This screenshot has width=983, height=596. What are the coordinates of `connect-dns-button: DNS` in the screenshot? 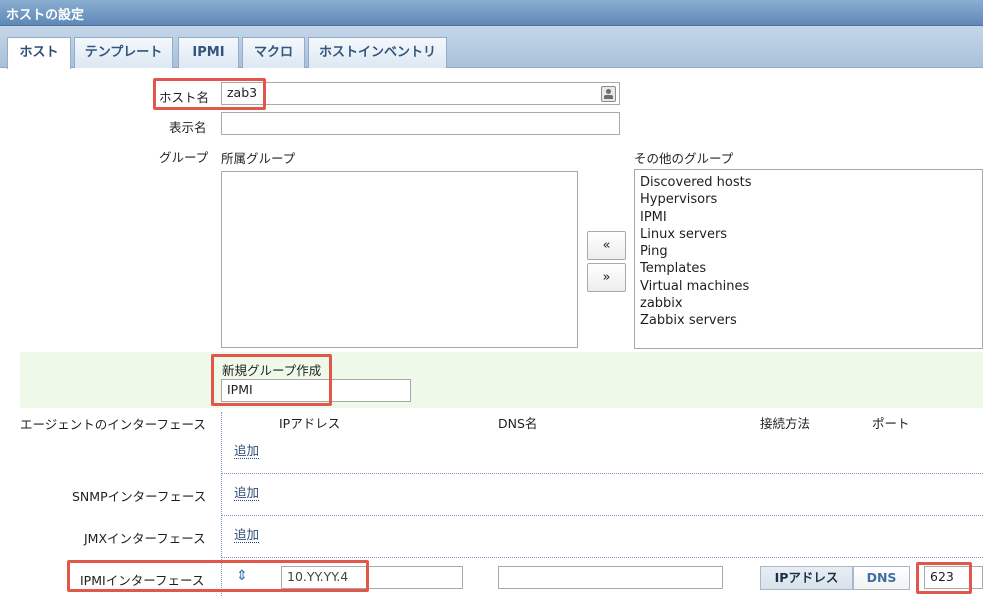 It's located at (881, 578).